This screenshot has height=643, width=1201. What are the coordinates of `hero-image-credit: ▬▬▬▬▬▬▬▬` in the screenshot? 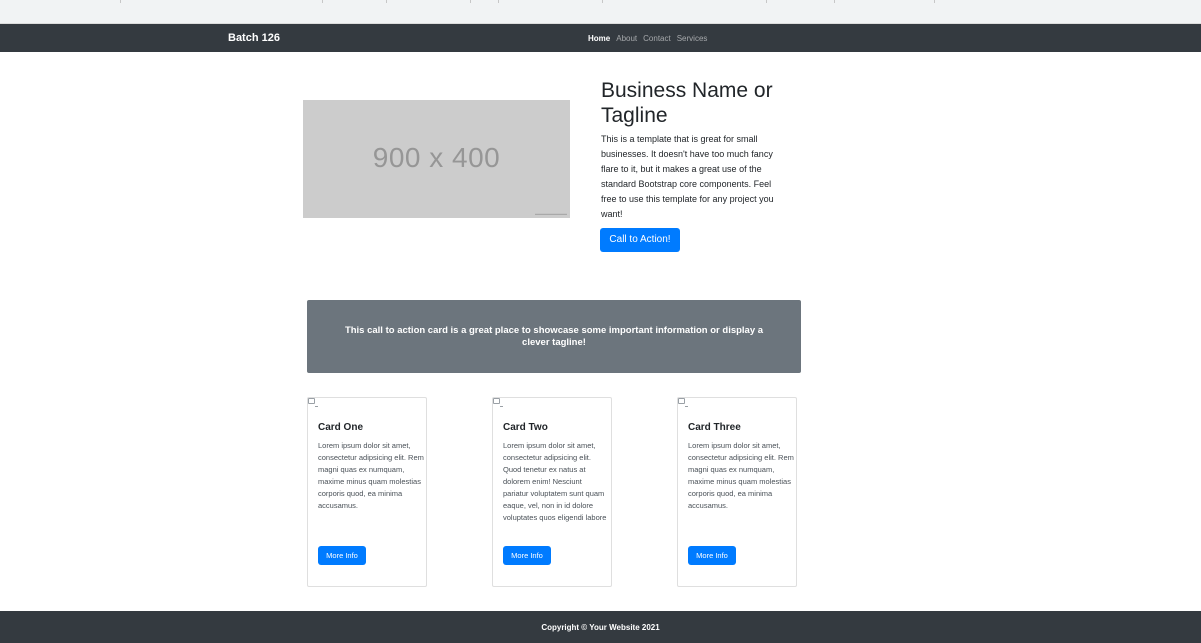 It's located at (551, 213).